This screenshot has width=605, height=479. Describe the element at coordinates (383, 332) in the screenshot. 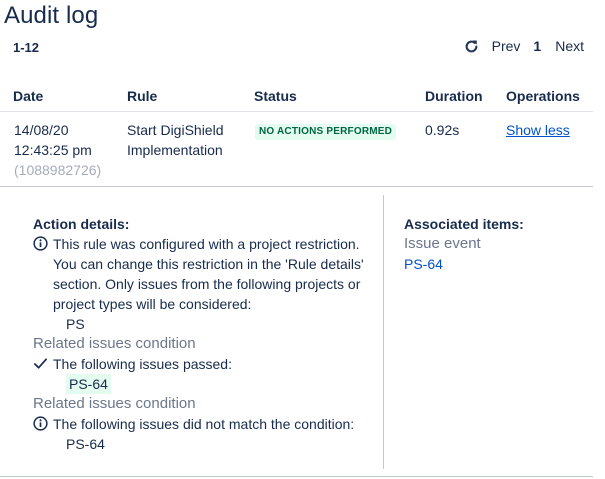

I see `details-divider` at that location.